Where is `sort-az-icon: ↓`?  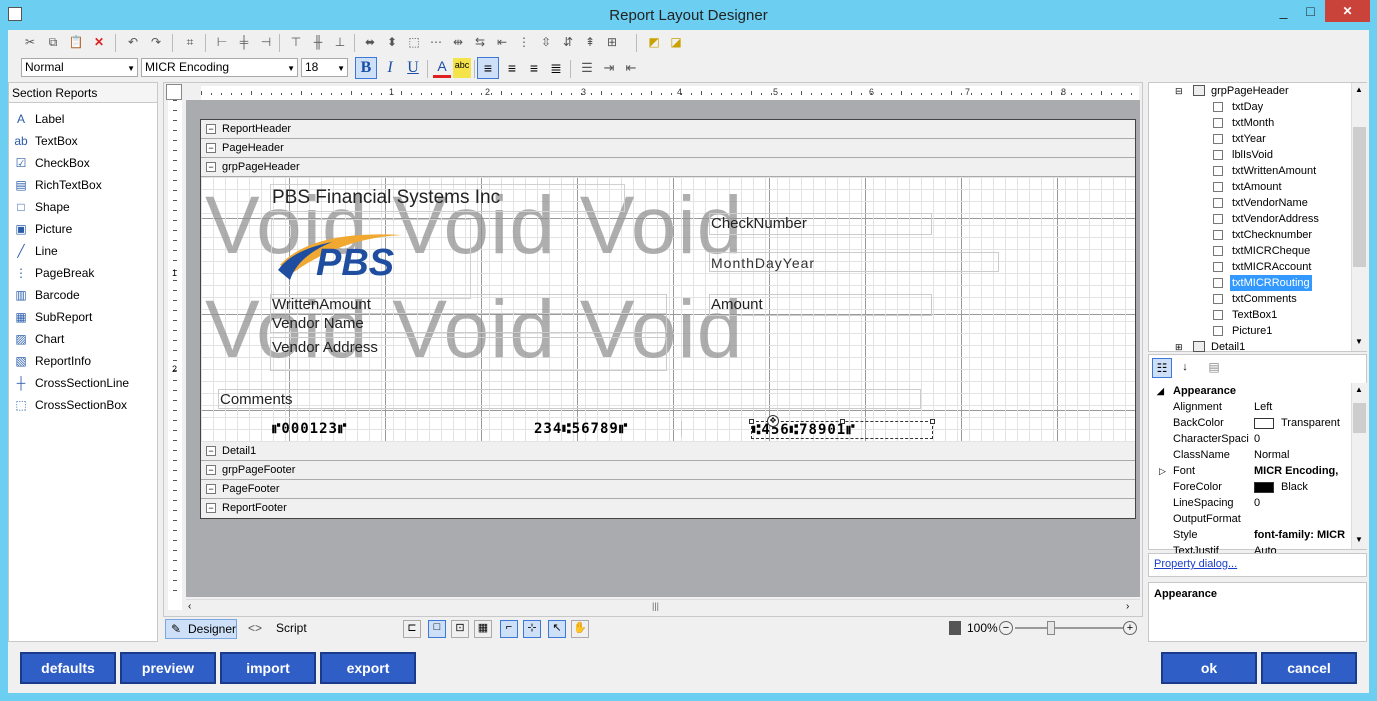 sort-az-icon: ↓ is located at coordinates (1185, 368).